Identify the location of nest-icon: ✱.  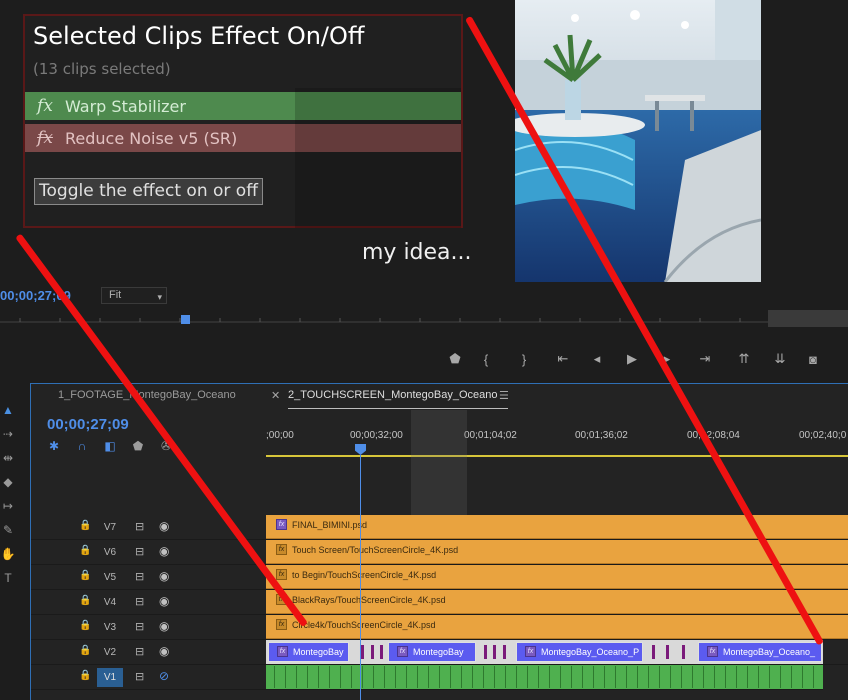
(54, 446).